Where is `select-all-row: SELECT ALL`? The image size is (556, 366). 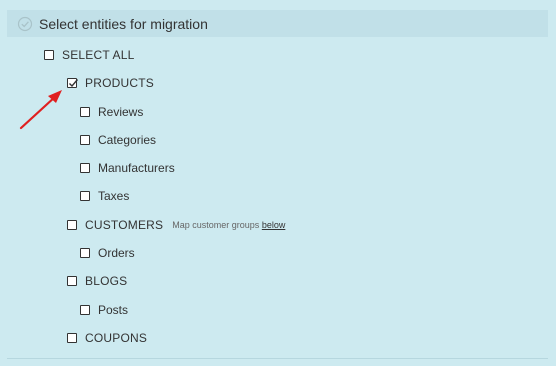
select-all-row: SELECT ALL is located at coordinates (89, 55).